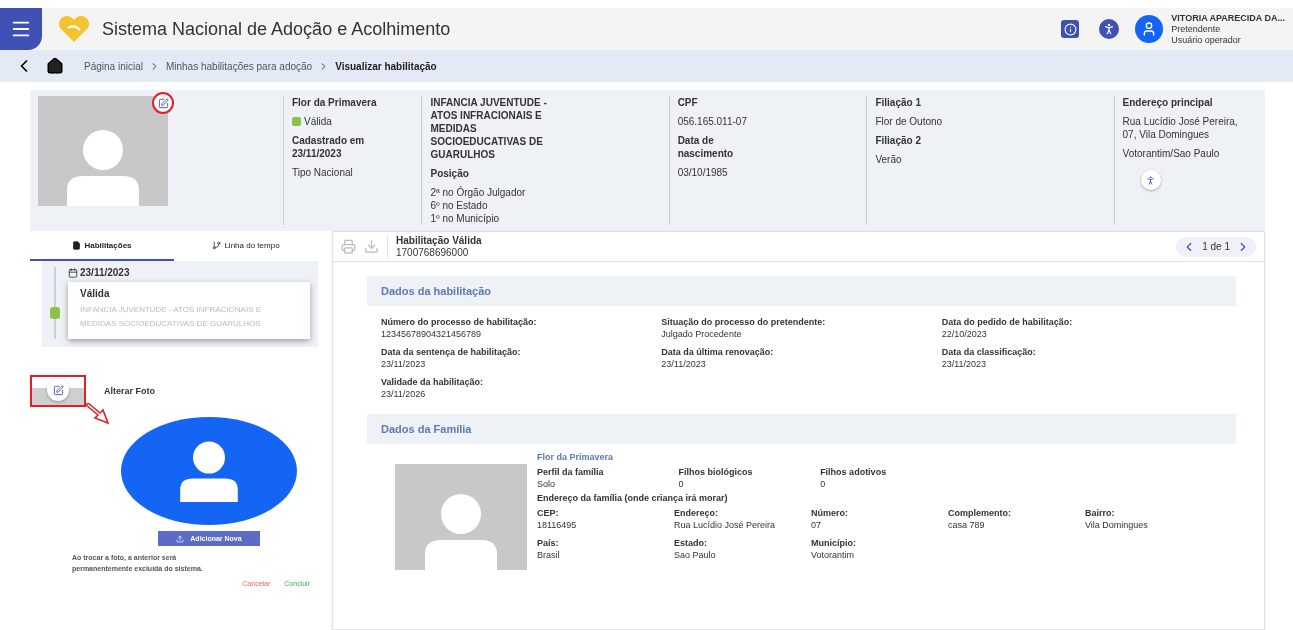  Describe the element at coordinates (967, 525) in the screenshot. I see `field-value: casa 789` at that location.